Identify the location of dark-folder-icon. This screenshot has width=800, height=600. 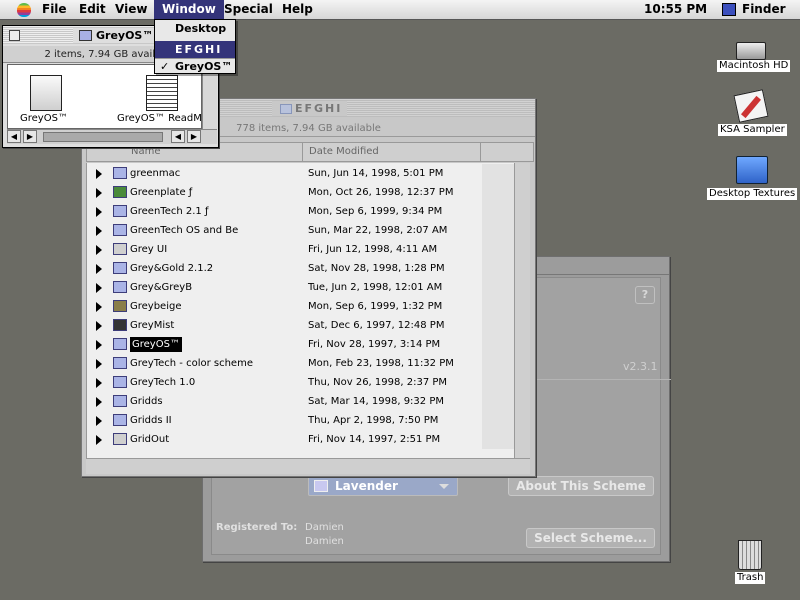
(120, 325).